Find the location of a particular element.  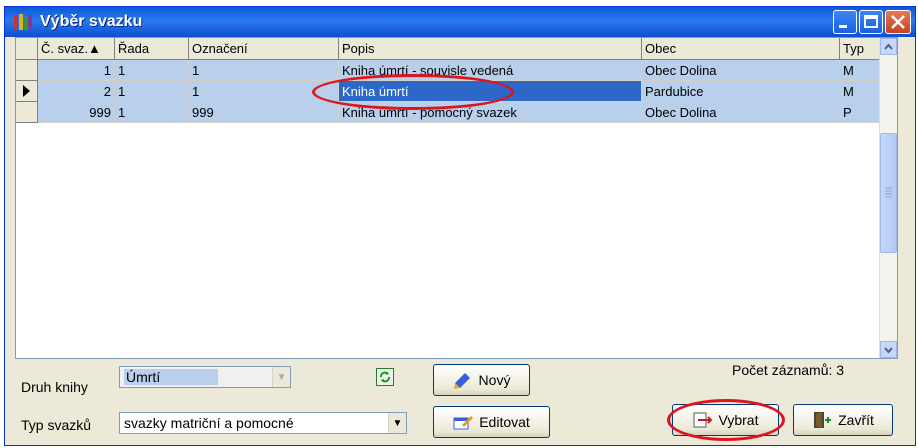

column-header-oznaceni: Označení is located at coordinates (264, 49).